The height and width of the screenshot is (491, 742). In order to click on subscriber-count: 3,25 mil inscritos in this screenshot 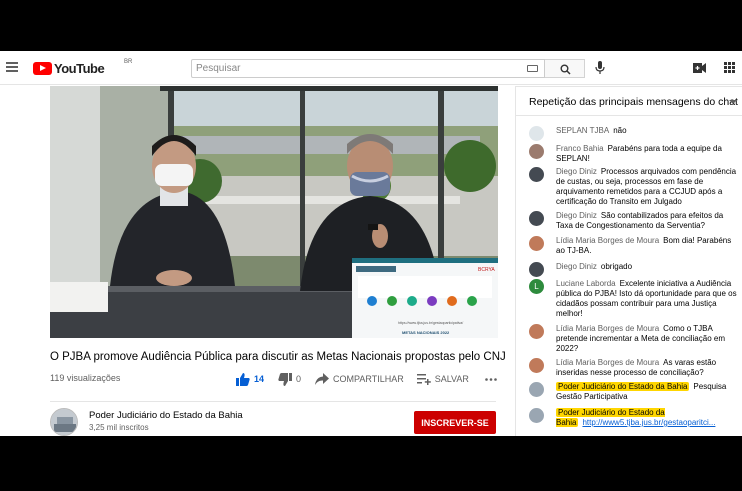, I will do `click(119, 427)`.